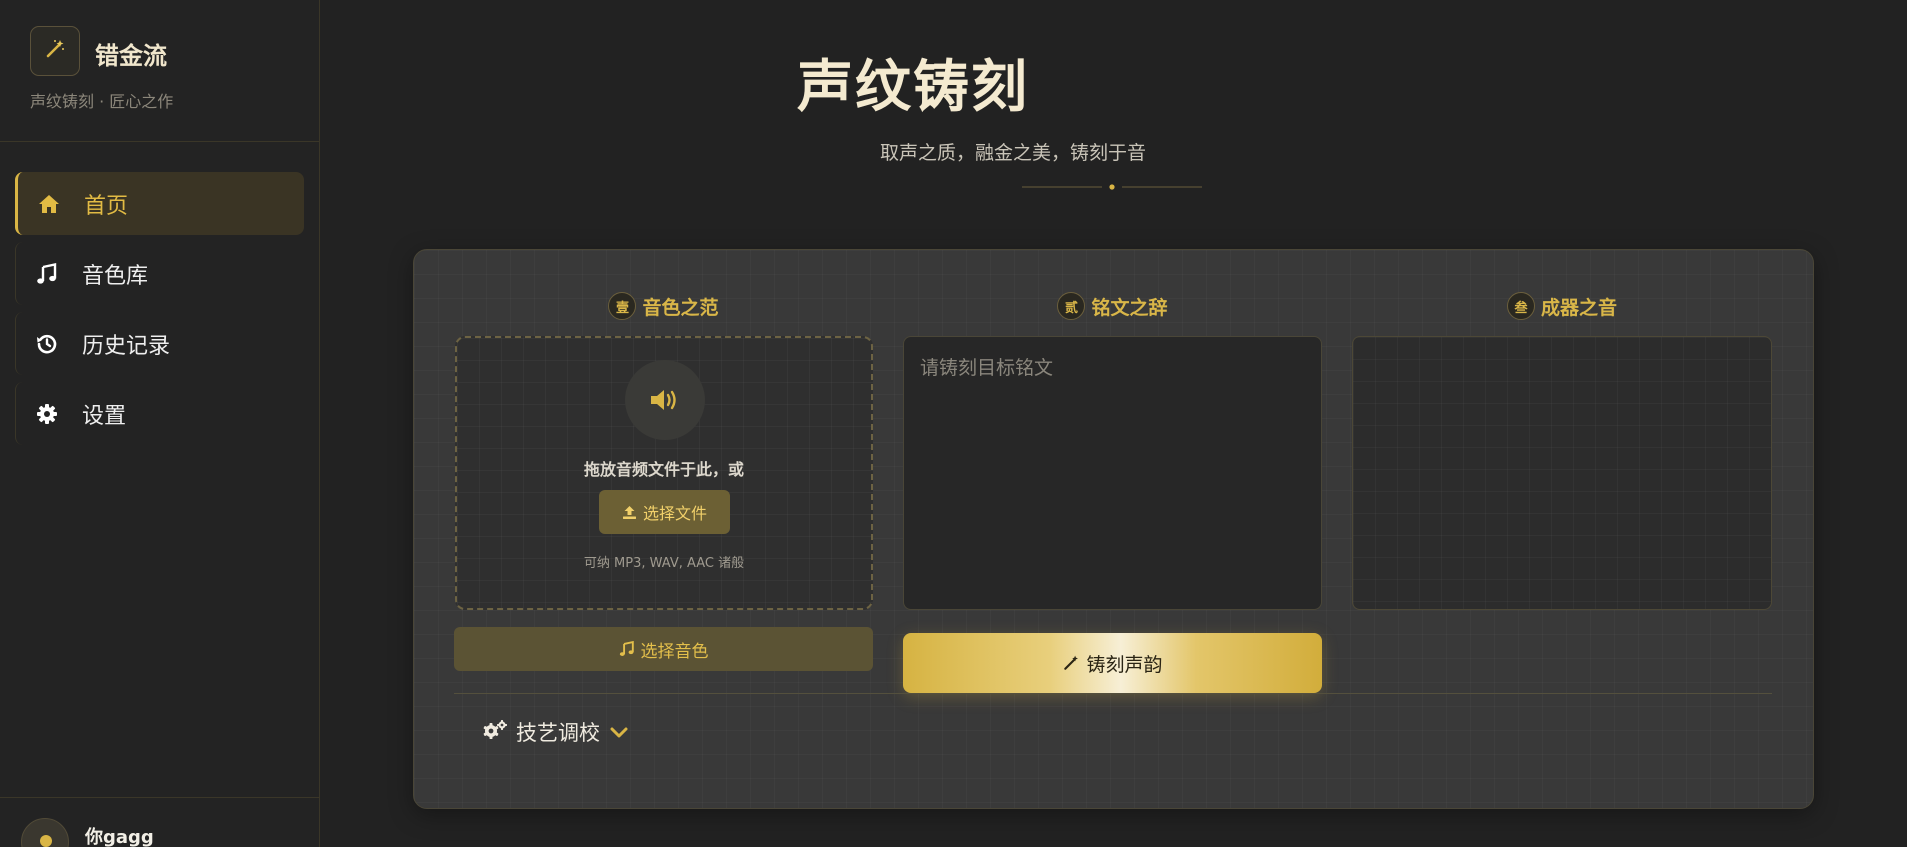 This screenshot has height=847, width=1907. I want to click on gears-icon, so click(495, 732).